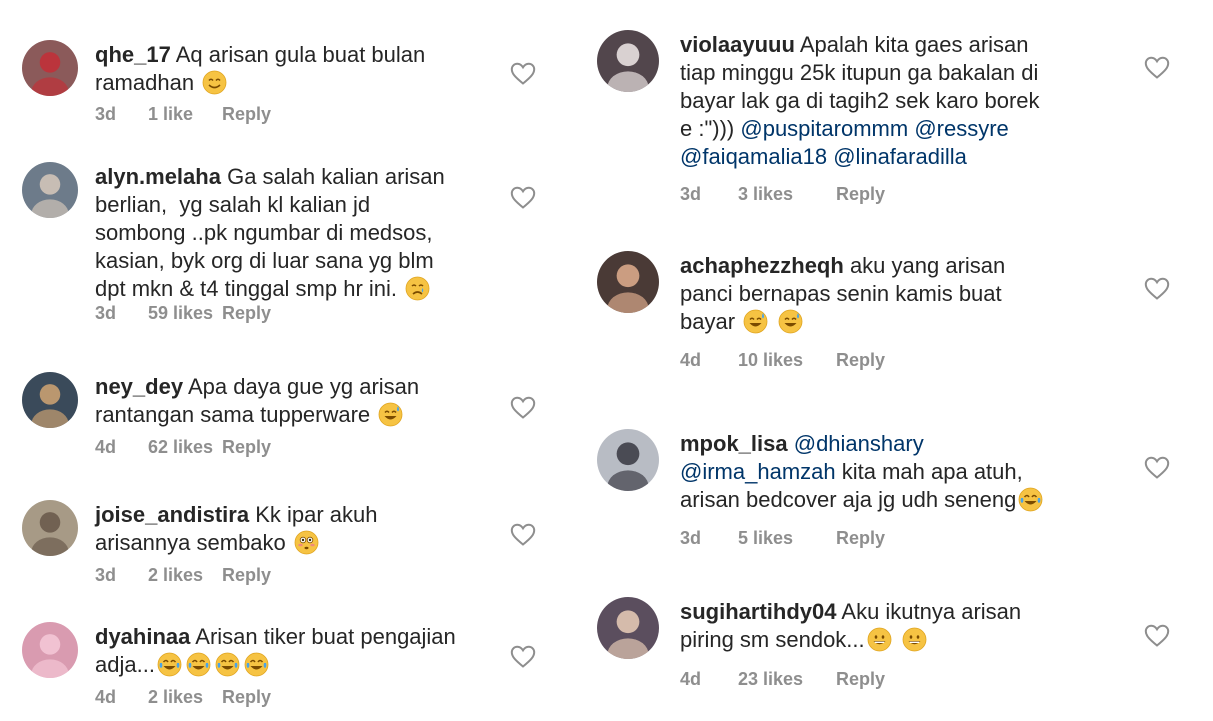  I want to click on comment-username: qhe_17, so click(133, 54).